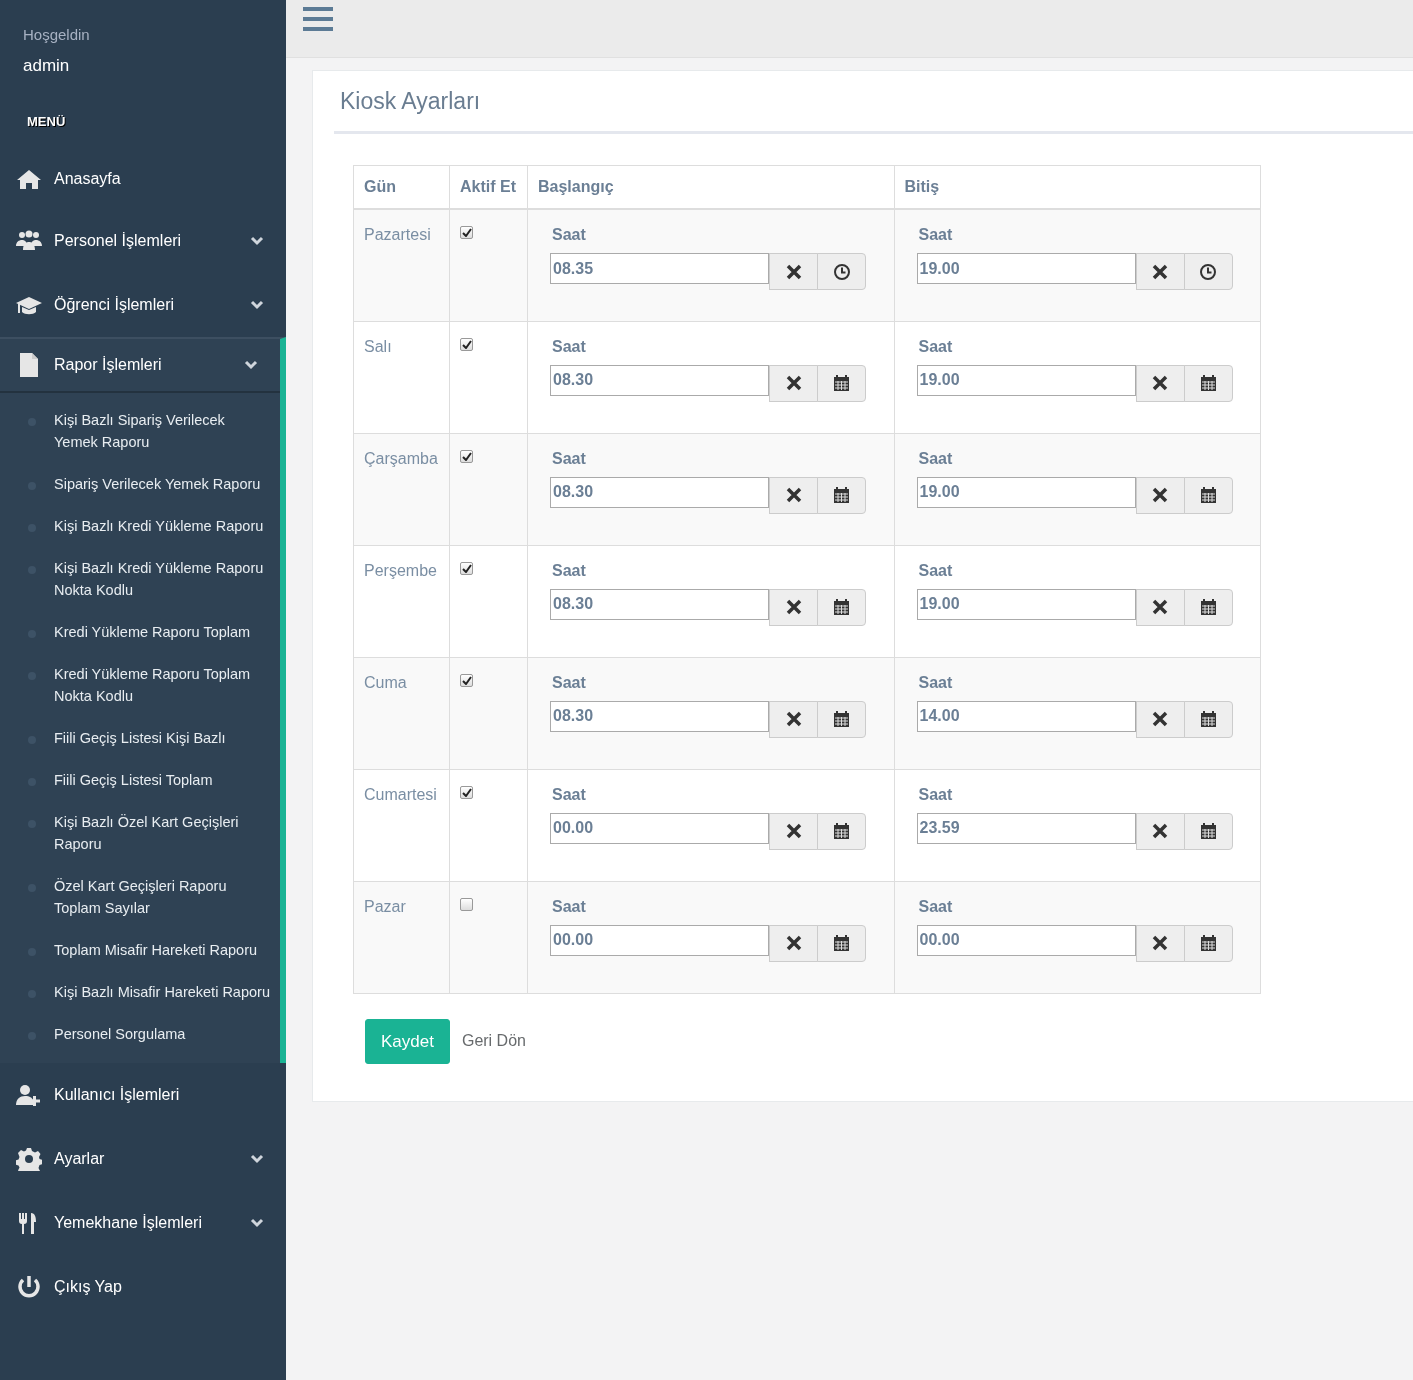 The height and width of the screenshot is (1380, 1413). I want to click on submenu-item: Kişi Bazlı Kredi Yükleme Raporu, so click(140, 525).